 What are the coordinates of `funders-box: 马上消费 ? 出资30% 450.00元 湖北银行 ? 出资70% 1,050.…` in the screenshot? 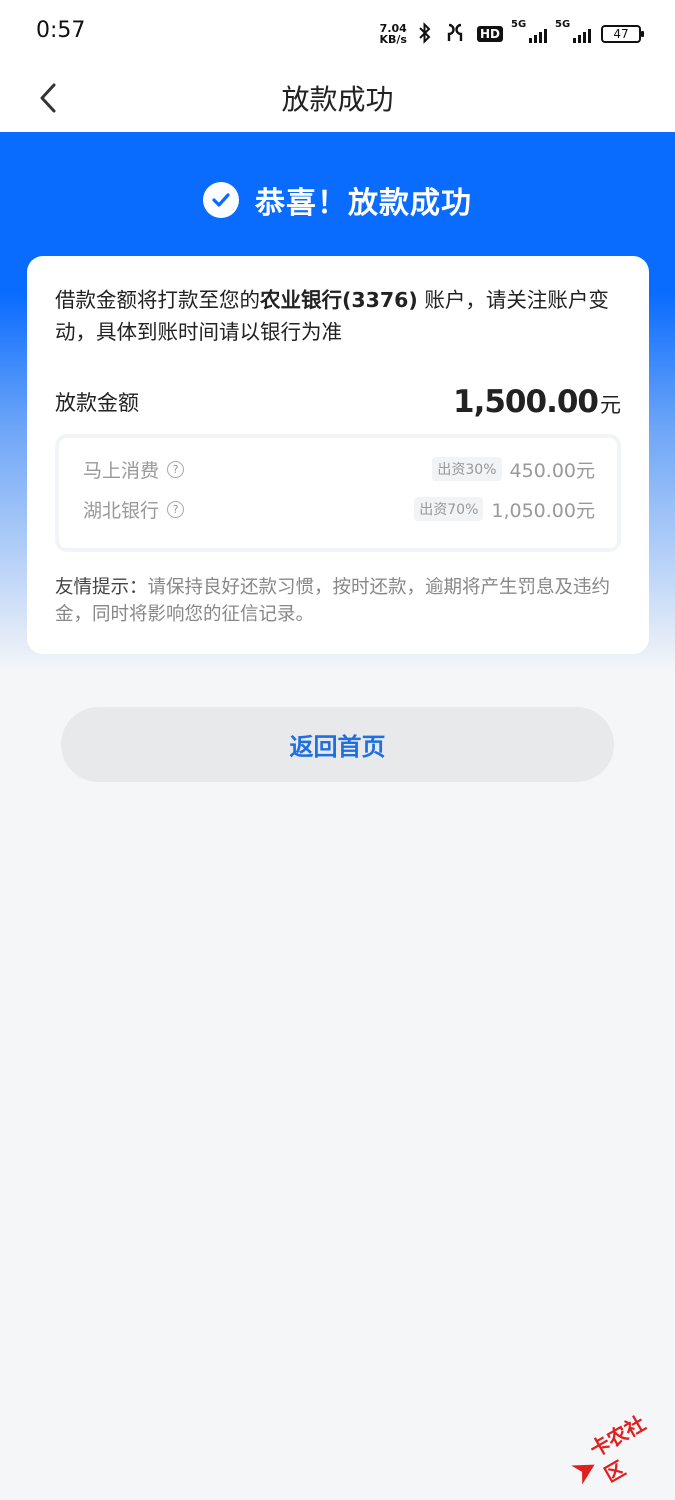 It's located at (338, 493).